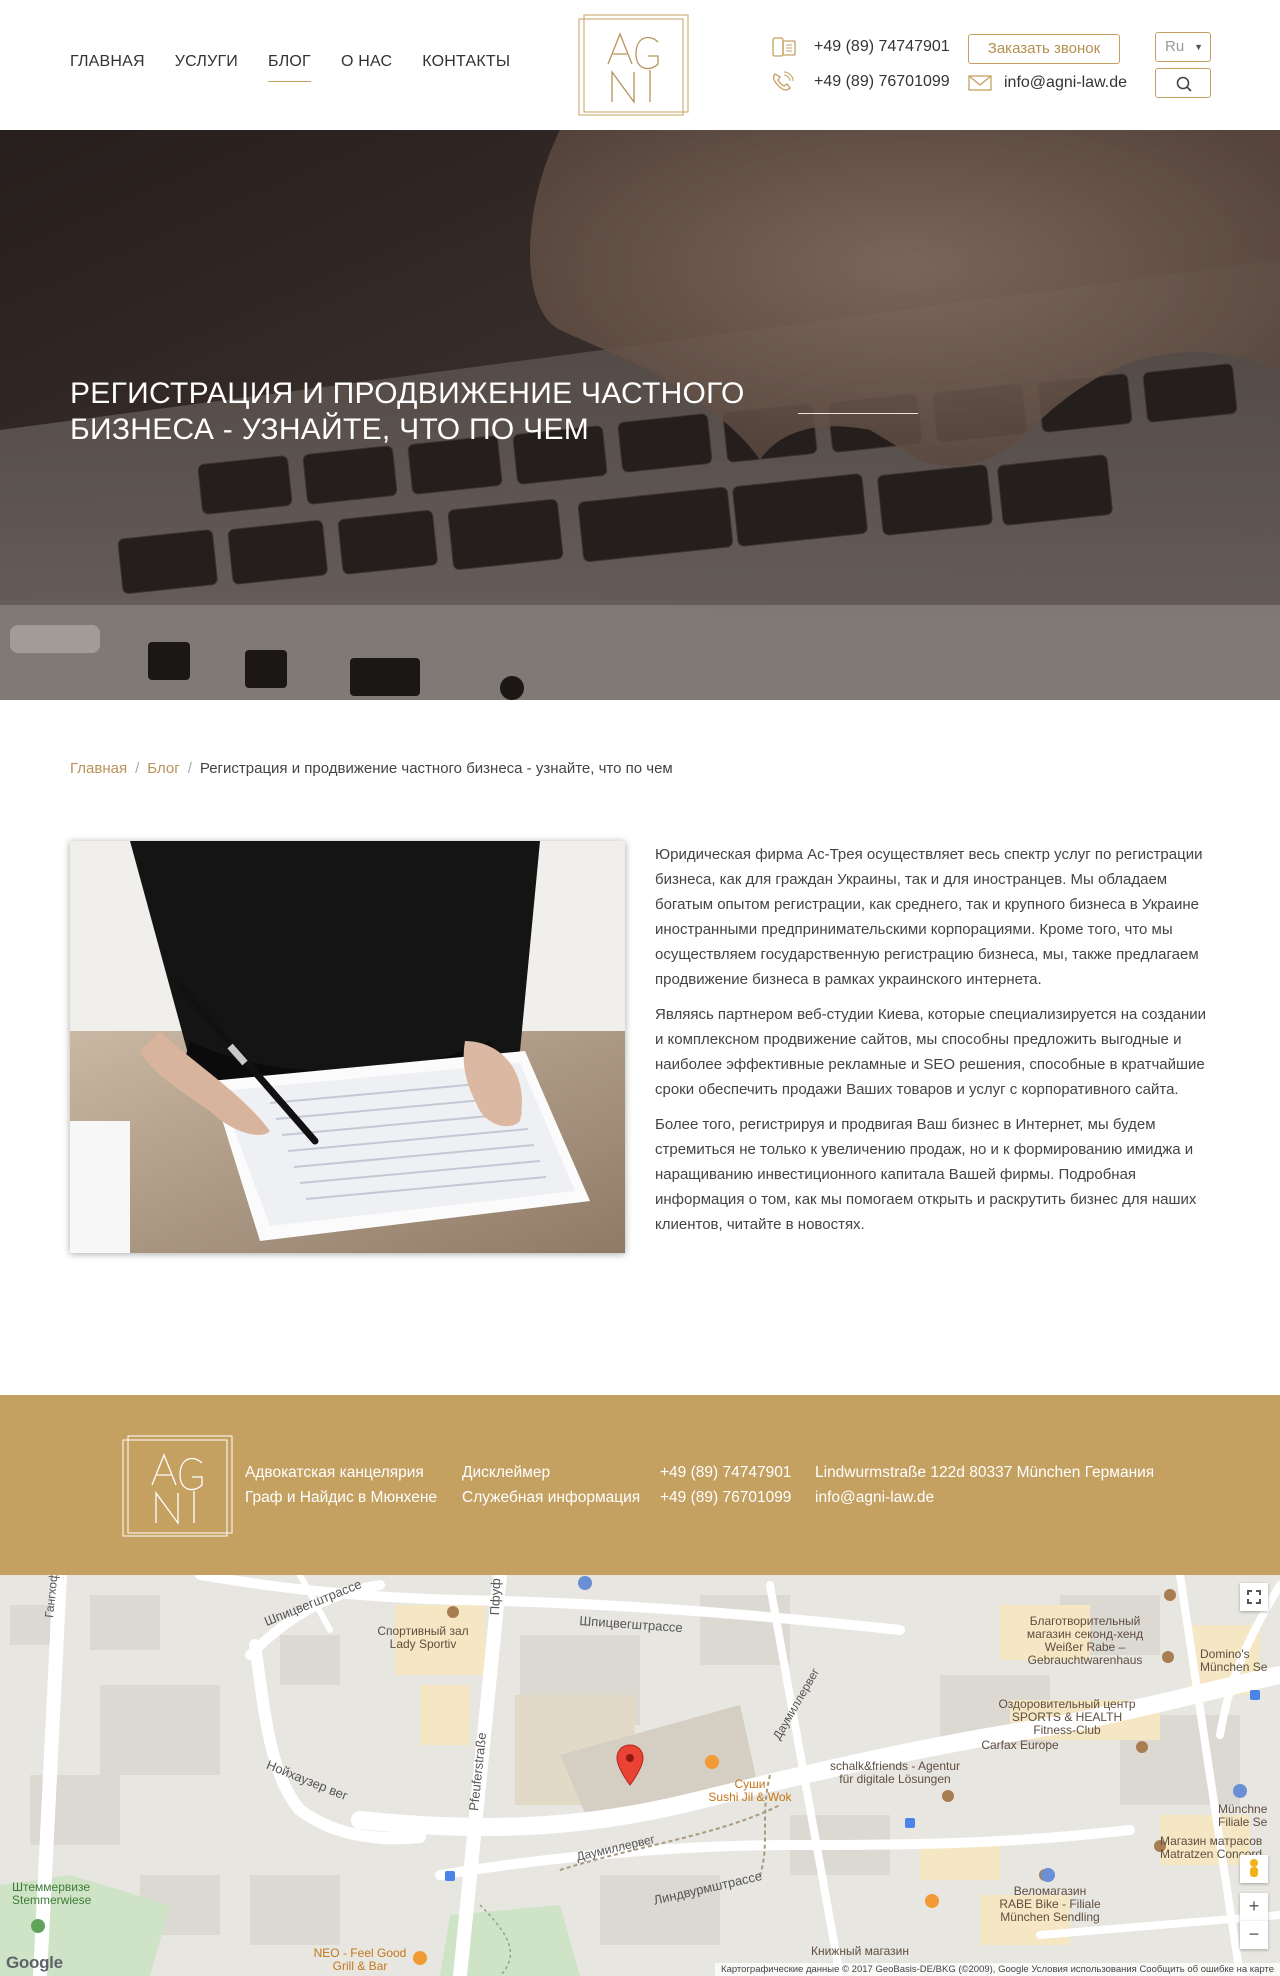 This screenshot has height=1976, width=1280. Describe the element at coordinates (1175, 46) in the screenshot. I see `language-value: Ru` at that location.